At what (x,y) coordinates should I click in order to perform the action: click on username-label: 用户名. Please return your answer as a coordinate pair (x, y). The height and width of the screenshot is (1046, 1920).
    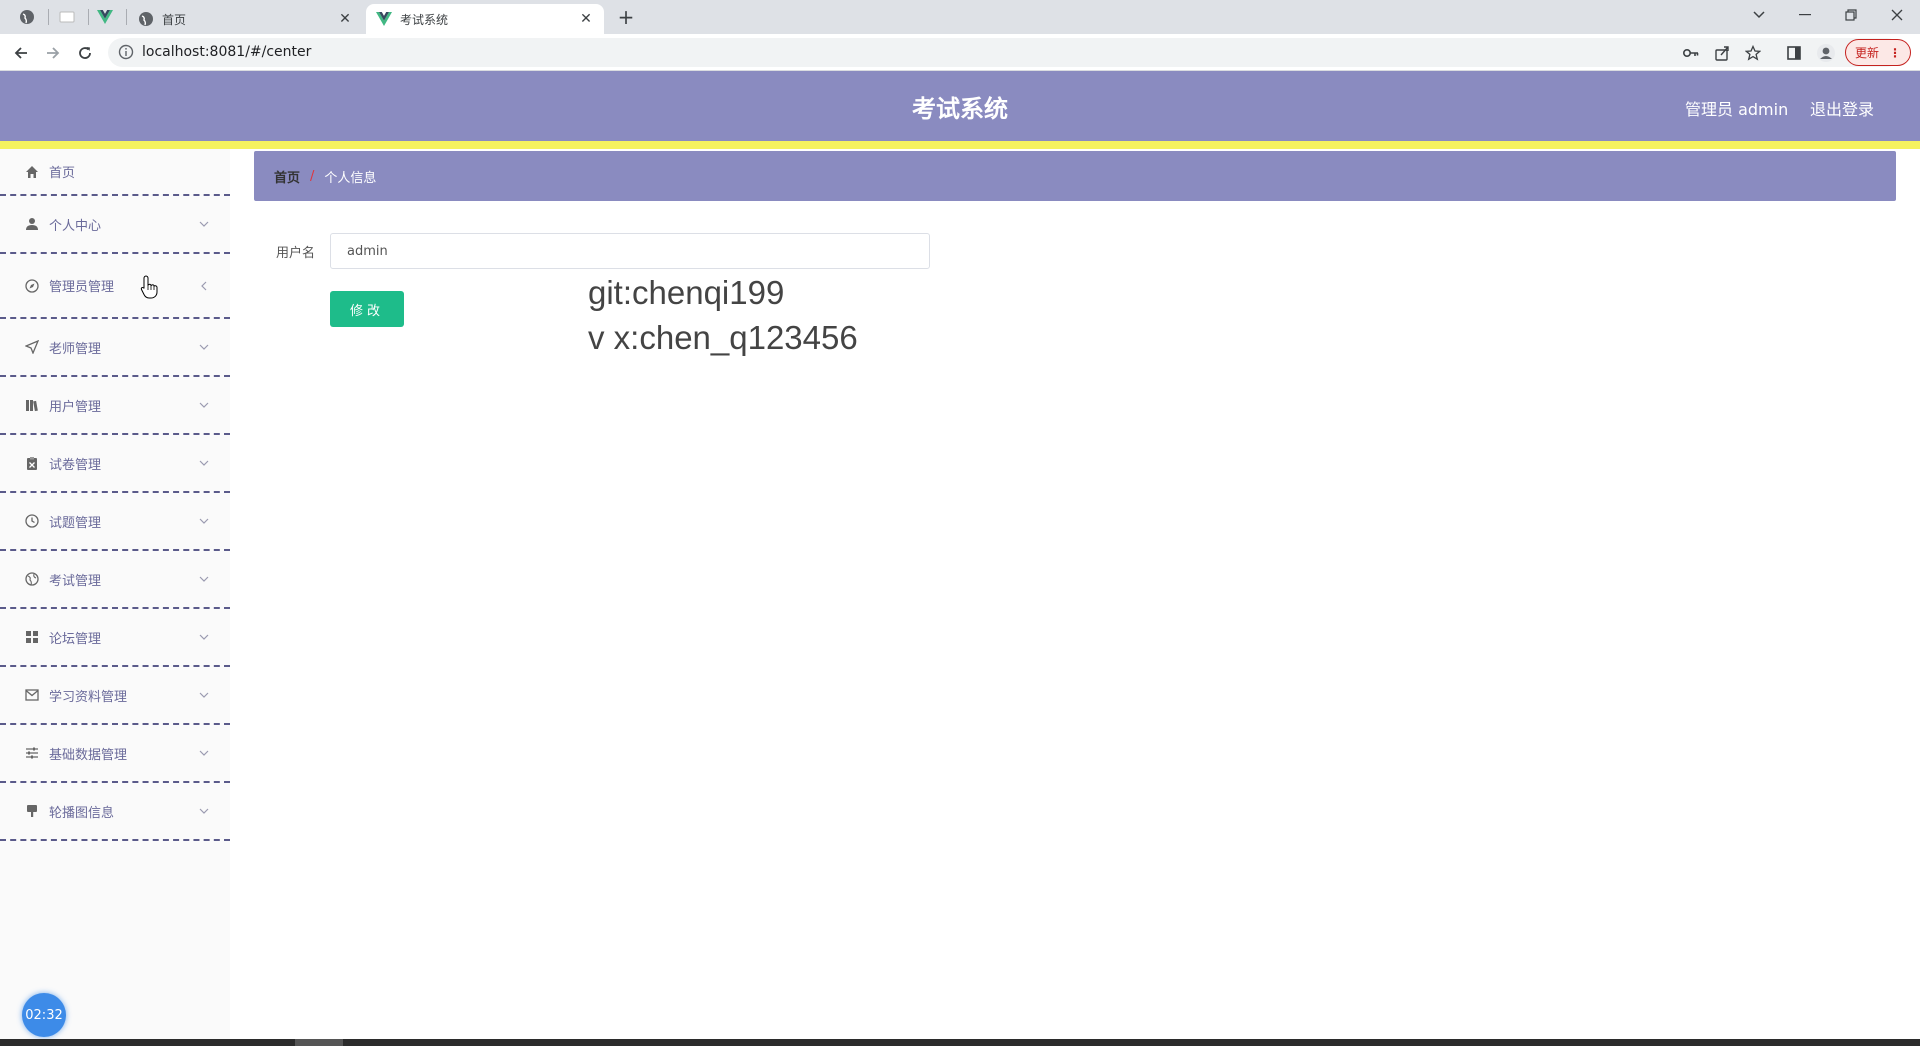
    Looking at the image, I should click on (296, 253).